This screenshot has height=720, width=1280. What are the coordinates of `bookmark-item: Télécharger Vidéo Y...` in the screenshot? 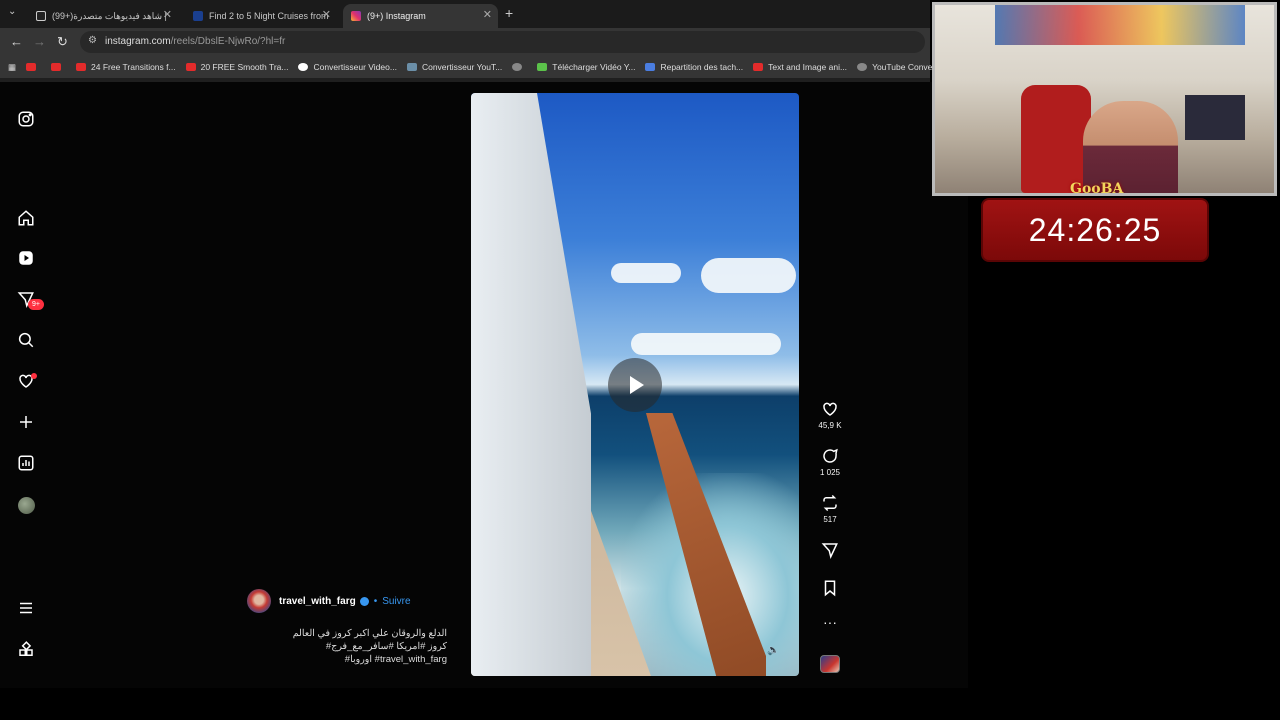 It's located at (586, 67).